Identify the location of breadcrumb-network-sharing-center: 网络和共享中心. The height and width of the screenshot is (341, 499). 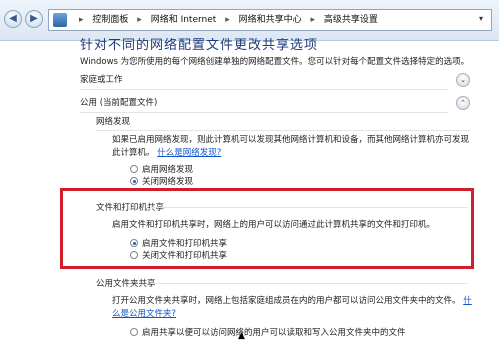
(270, 20).